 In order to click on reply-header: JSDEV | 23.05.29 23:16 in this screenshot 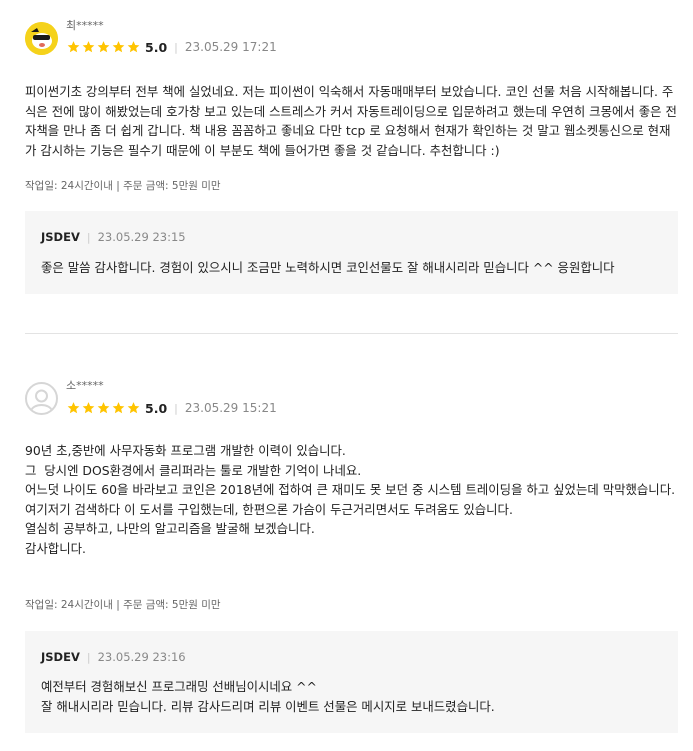, I will do `click(113, 657)`.